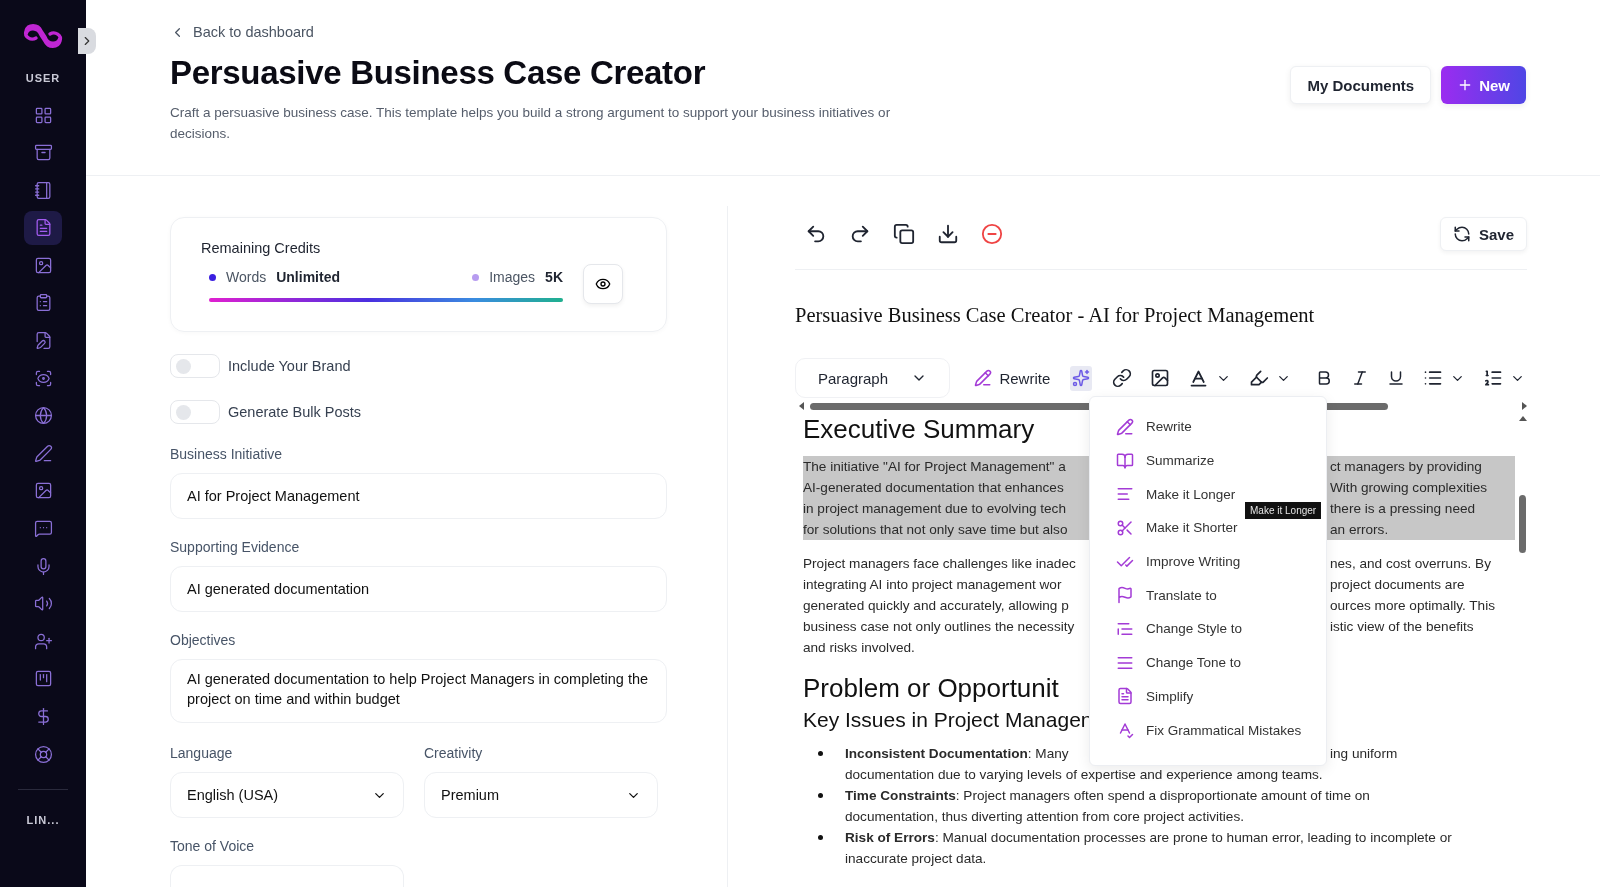 The width and height of the screenshot is (1600, 887). I want to click on text-line: istic view of the benefits, so click(1402, 627).